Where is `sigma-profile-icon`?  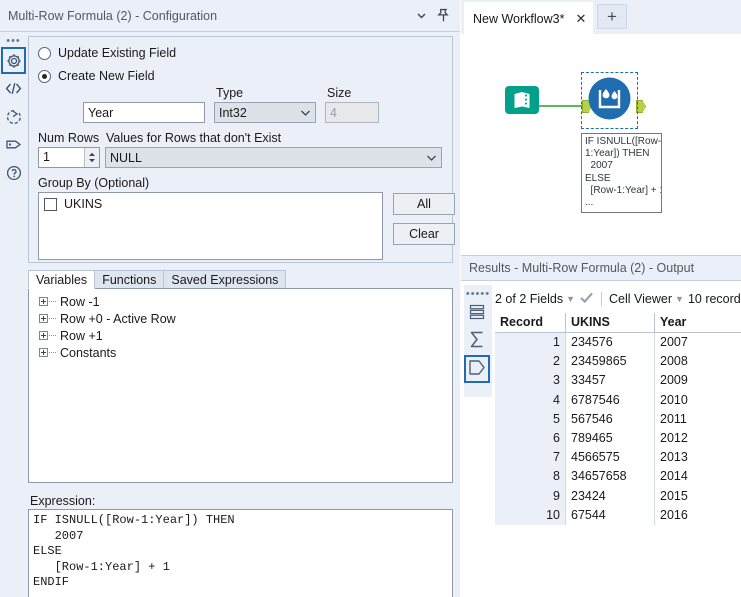
sigma-profile-icon is located at coordinates (477, 341).